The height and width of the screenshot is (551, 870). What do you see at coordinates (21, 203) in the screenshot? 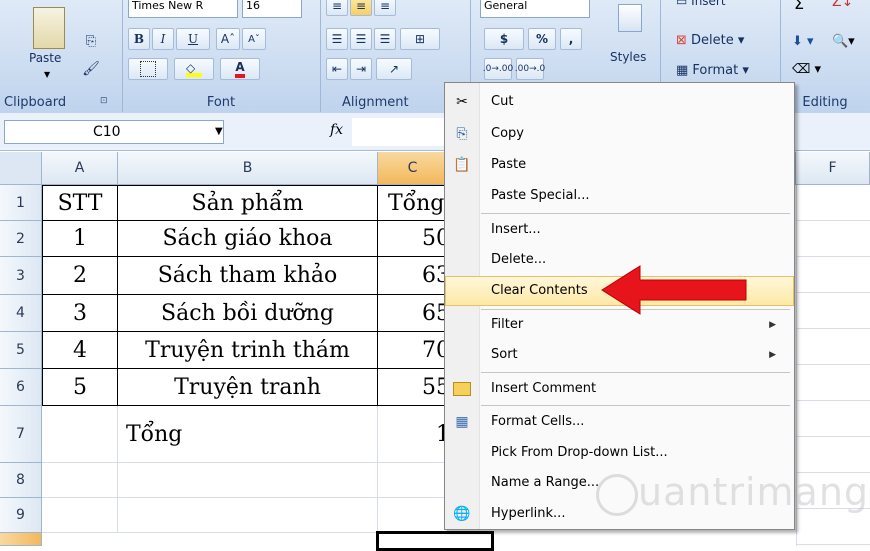
I see `row-header-1: 1` at bounding box center [21, 203].